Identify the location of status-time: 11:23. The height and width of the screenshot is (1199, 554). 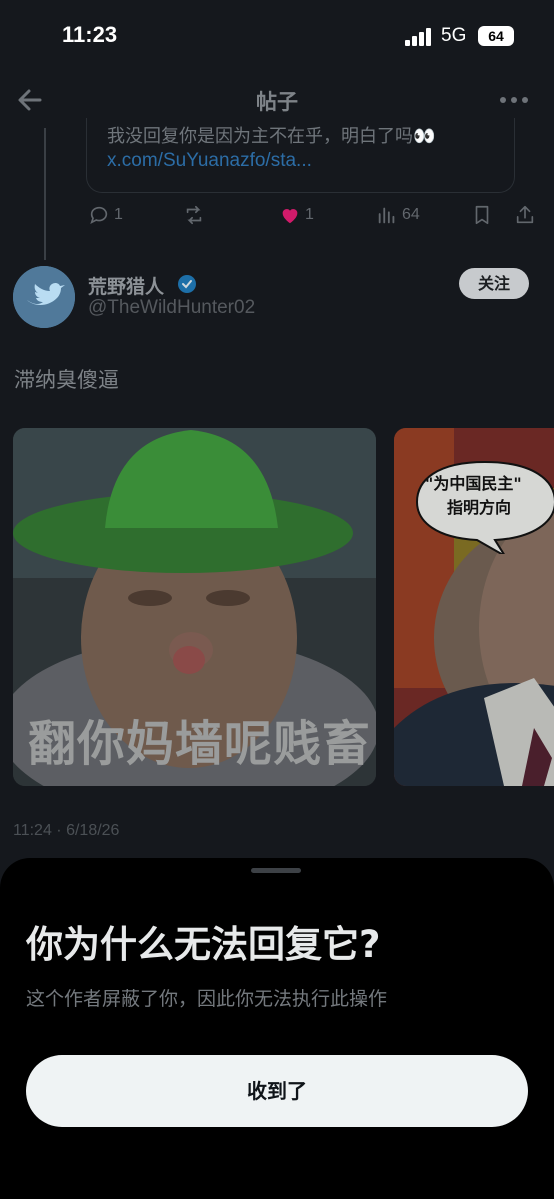
(90, 34).